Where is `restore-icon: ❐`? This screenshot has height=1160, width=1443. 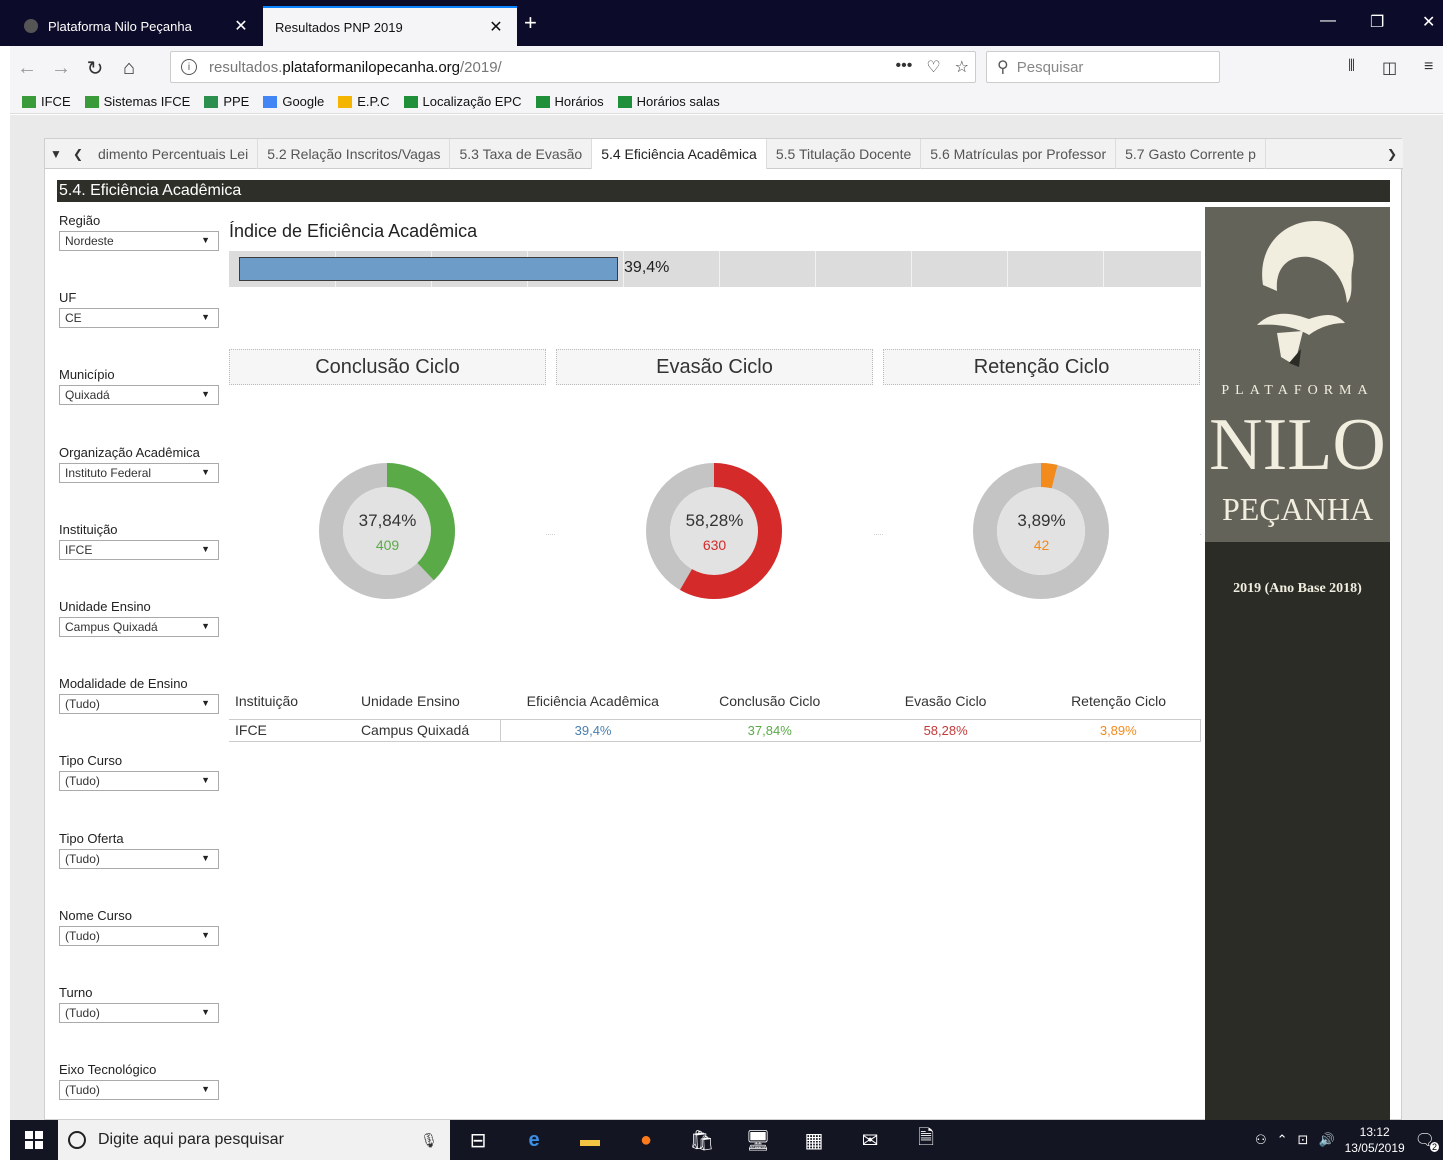
restore-icon: ❐ is located at coordinates (1377, 22).